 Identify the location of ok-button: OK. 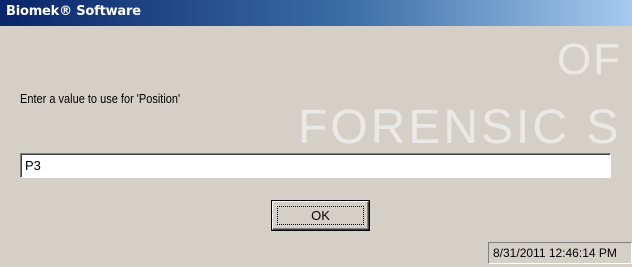
(320, 215).